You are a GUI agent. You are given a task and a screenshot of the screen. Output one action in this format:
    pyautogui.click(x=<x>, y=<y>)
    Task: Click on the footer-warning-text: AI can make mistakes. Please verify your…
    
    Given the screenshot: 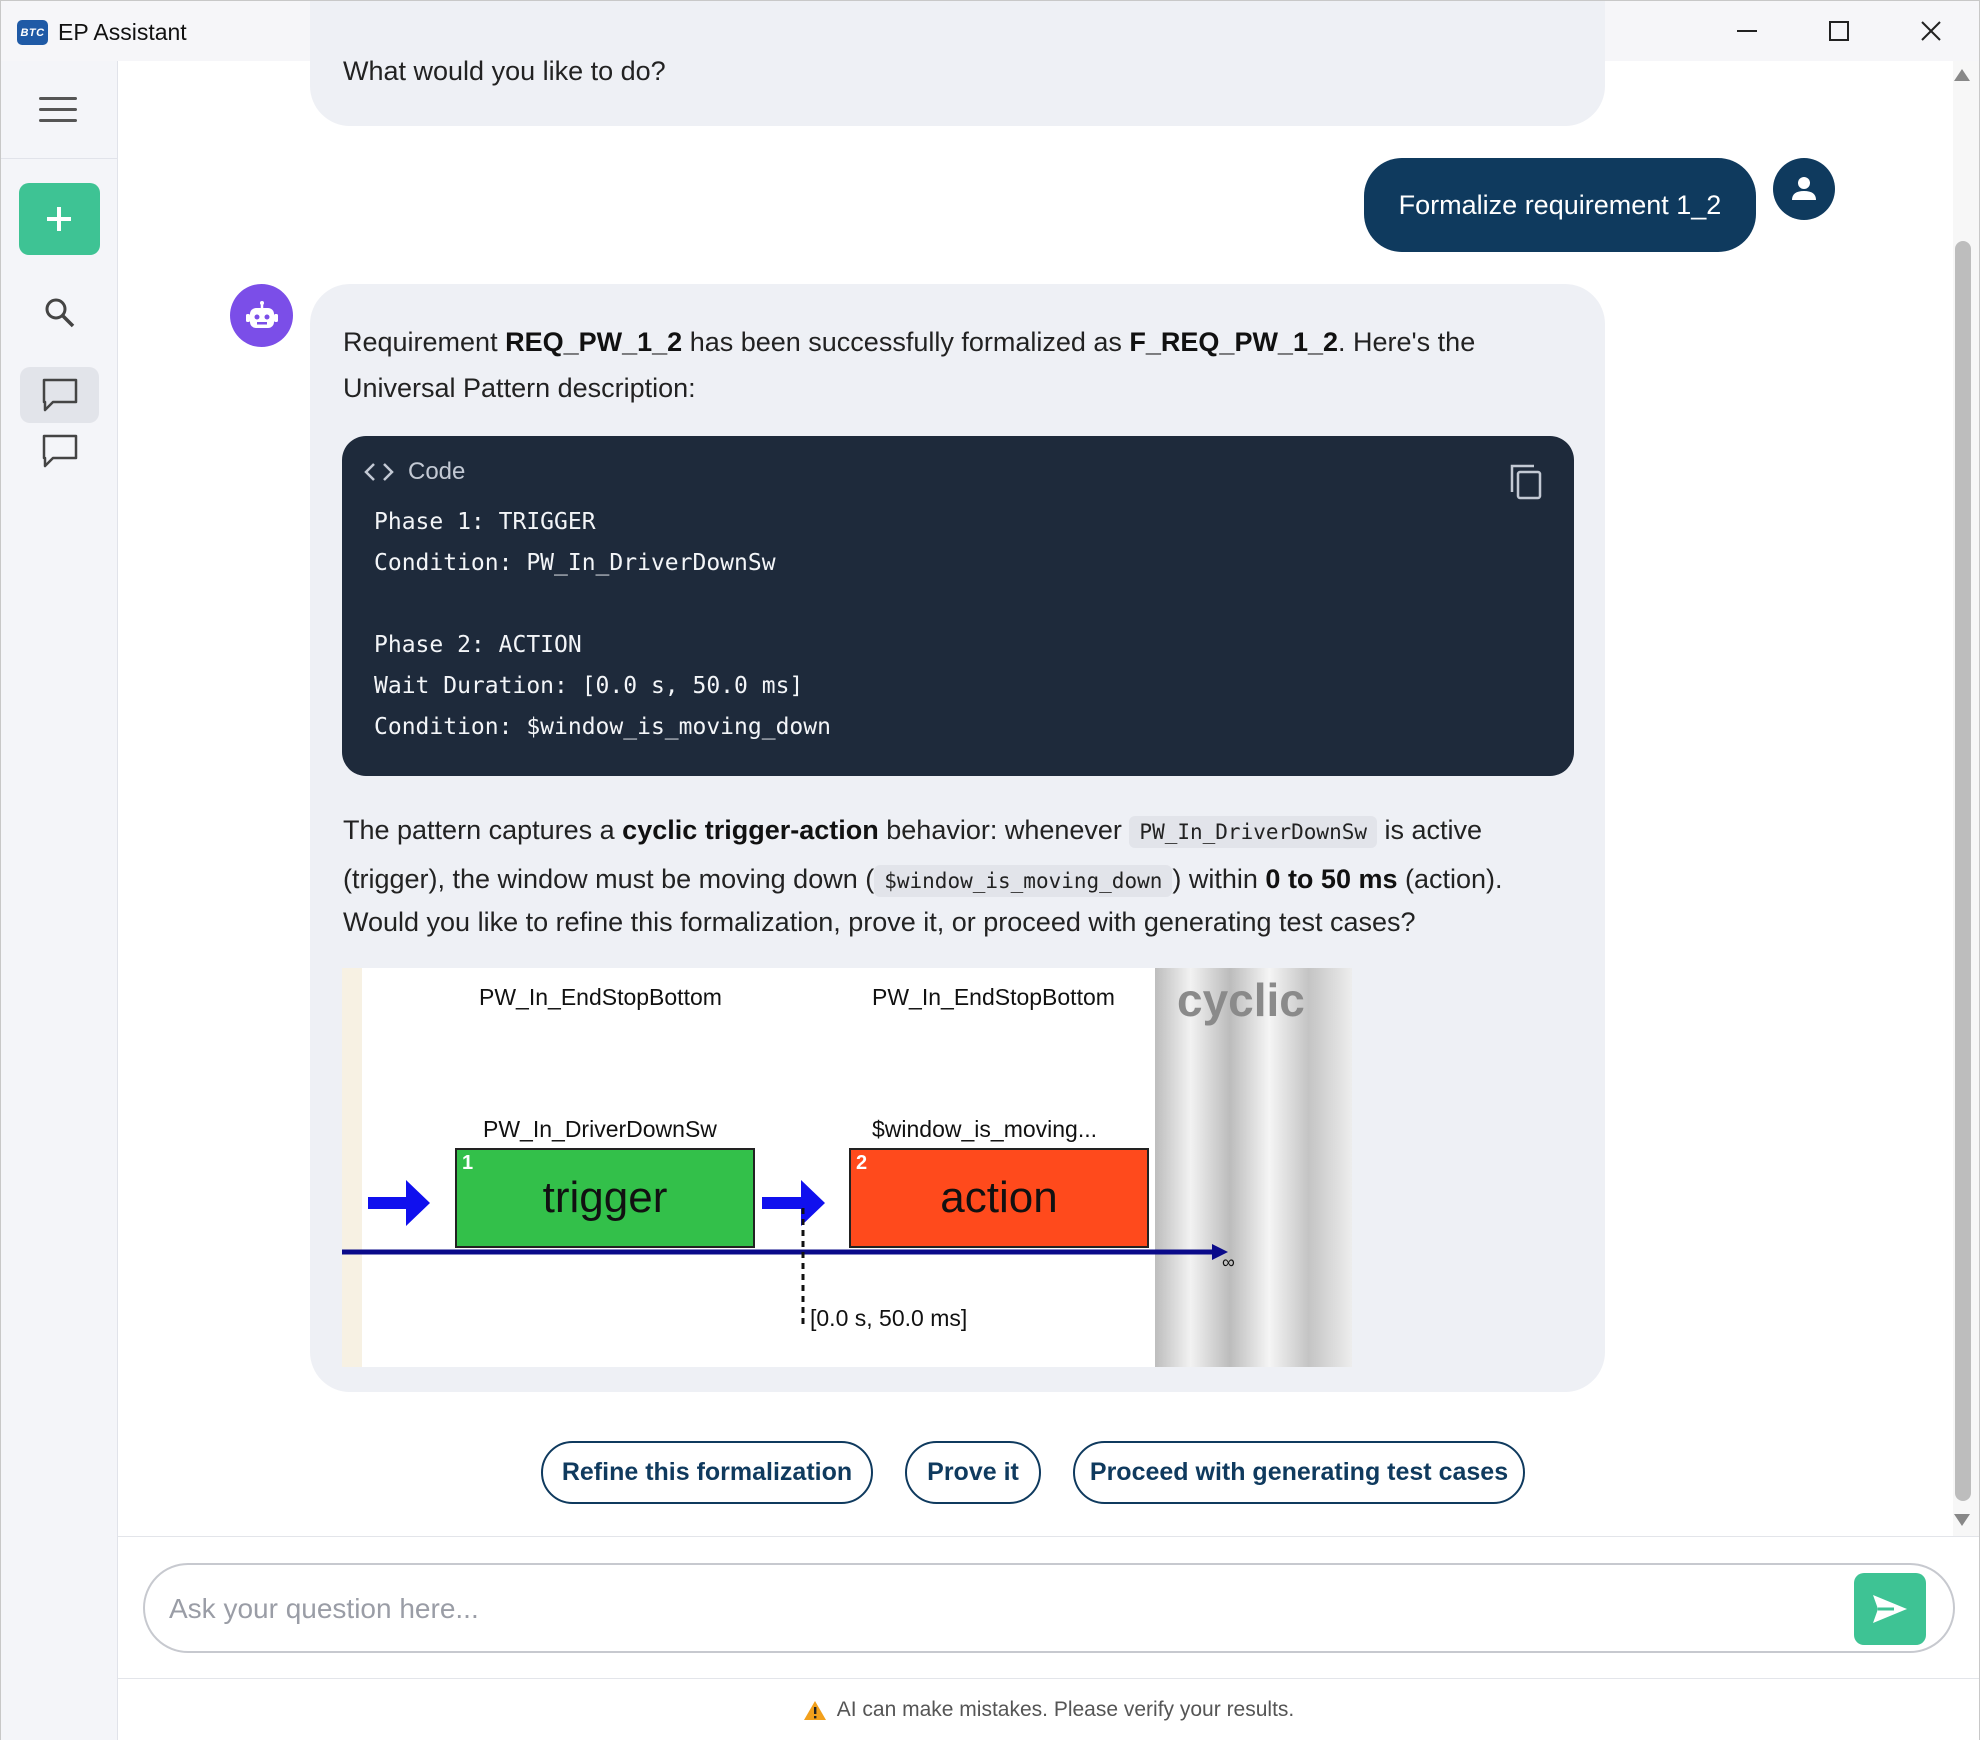 What is the action you would take?
    pyautogui.click(x=1065, y=1709)
    